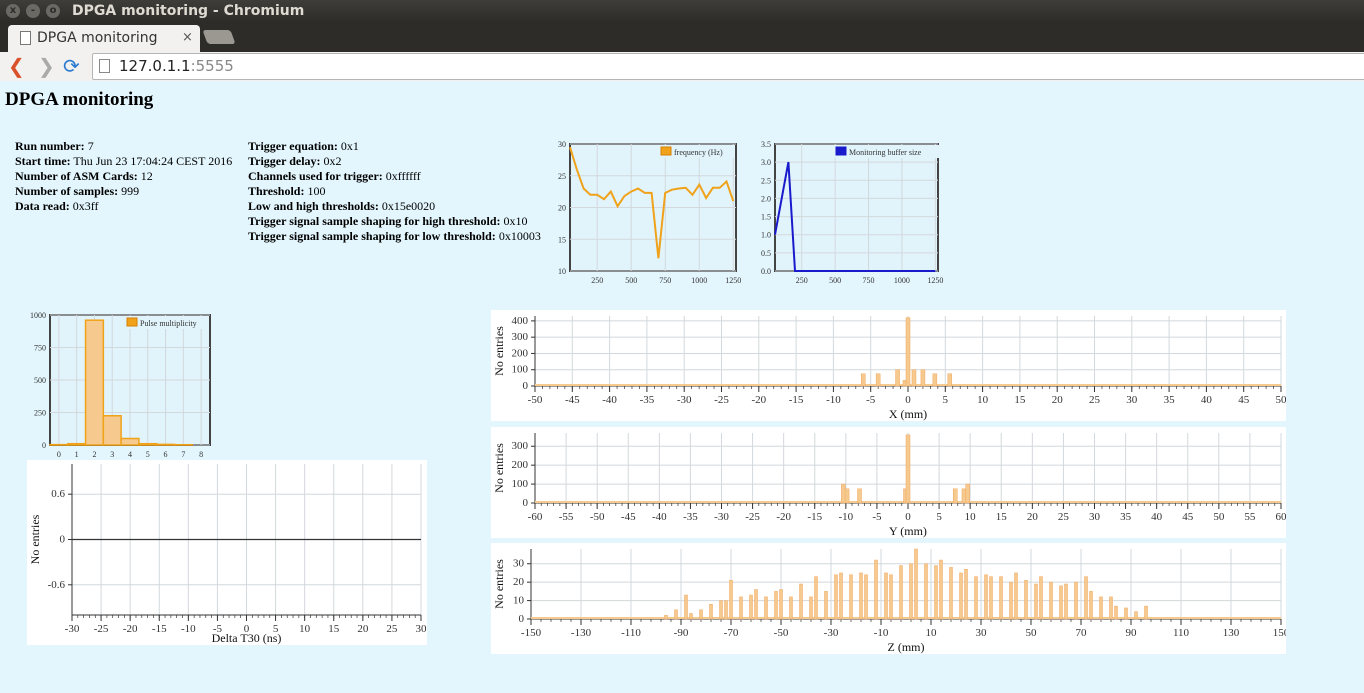  What do you see at coordinates (287, 191) in the screenshot?
I see `info-threshold: Threshold: 100` at bounding box center [287, 191].